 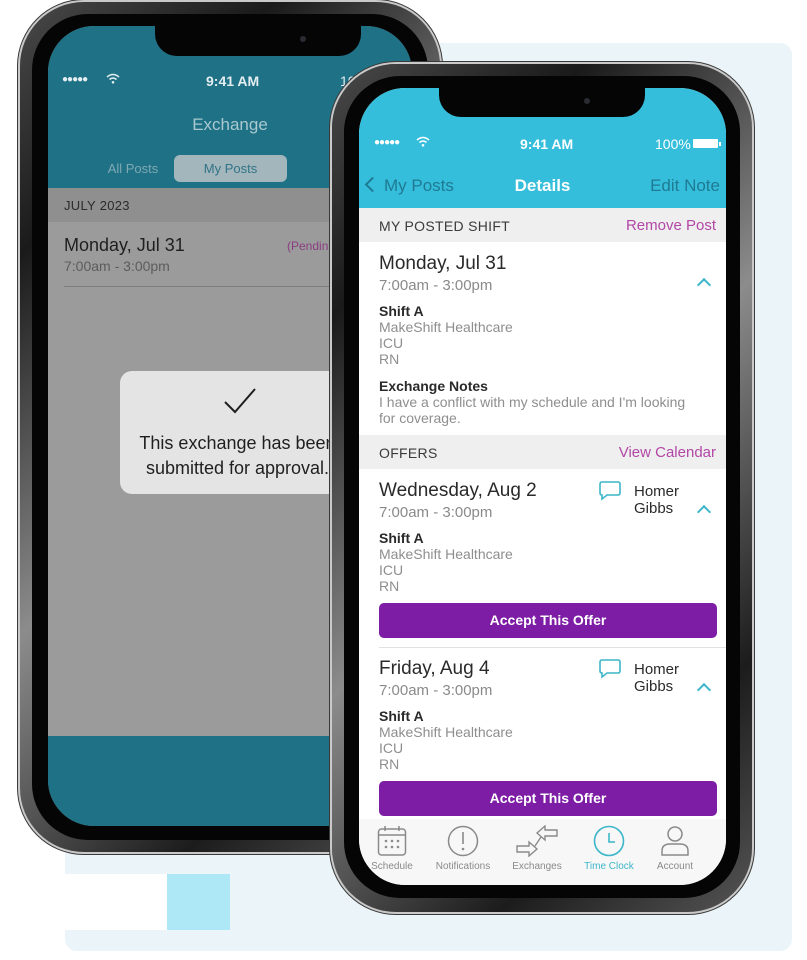 What do you see at coordinates (463, 841) in the screenshot?
I see `alert-circle-icon` at bounding box center [463, 841].